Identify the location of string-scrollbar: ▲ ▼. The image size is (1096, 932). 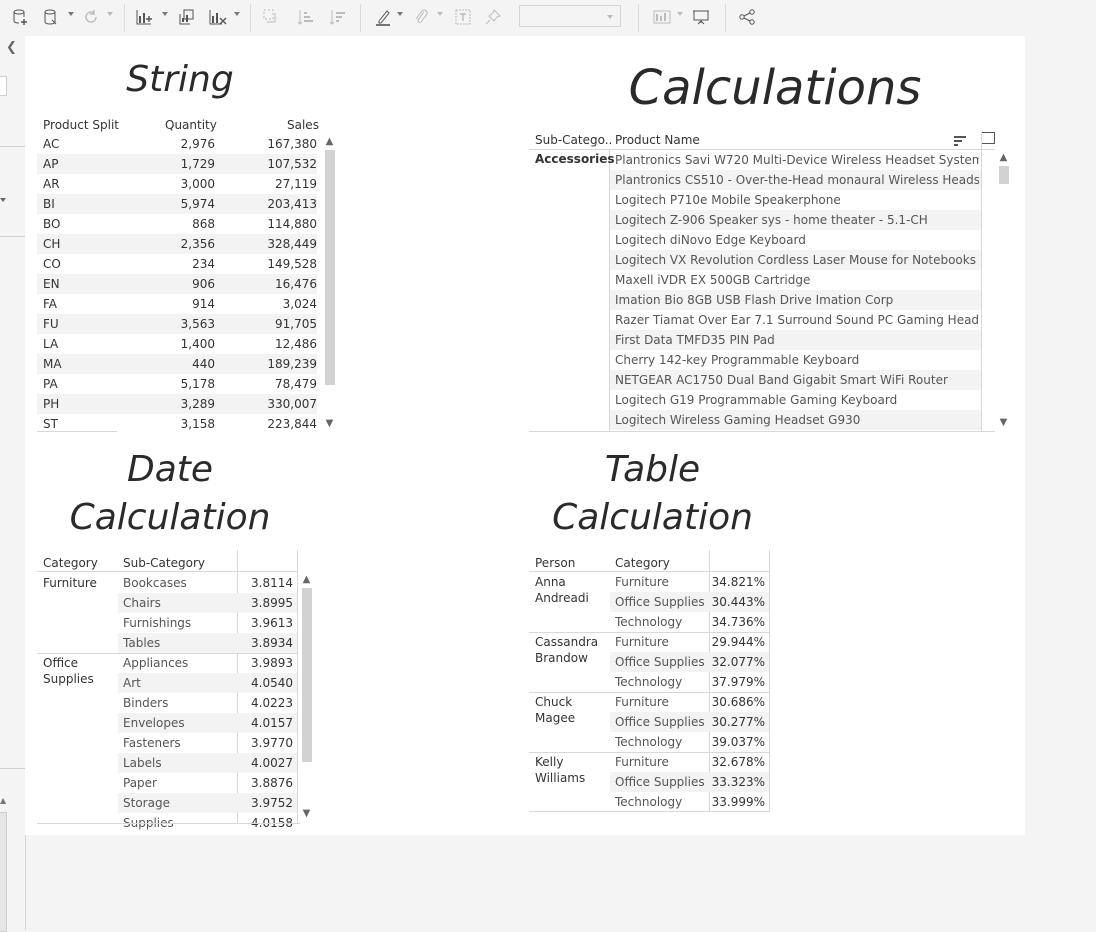
(329, 283).